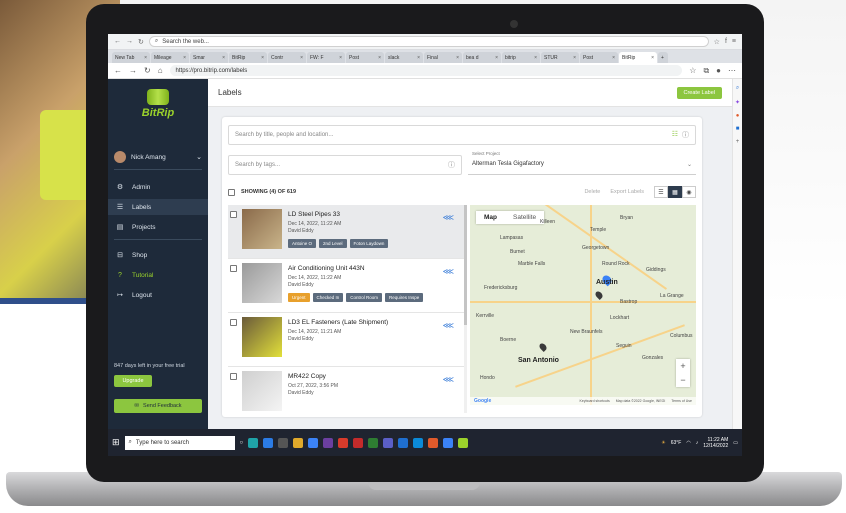 The width and height of the screenshot is (846, 513). I want to click on filter-icon: ☷, so click(675, 135).